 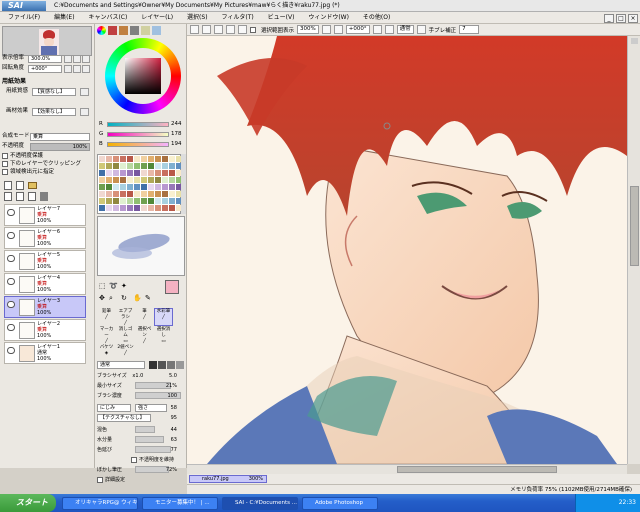 I want to click on merge-down-icon, so click(x=8, y=196).